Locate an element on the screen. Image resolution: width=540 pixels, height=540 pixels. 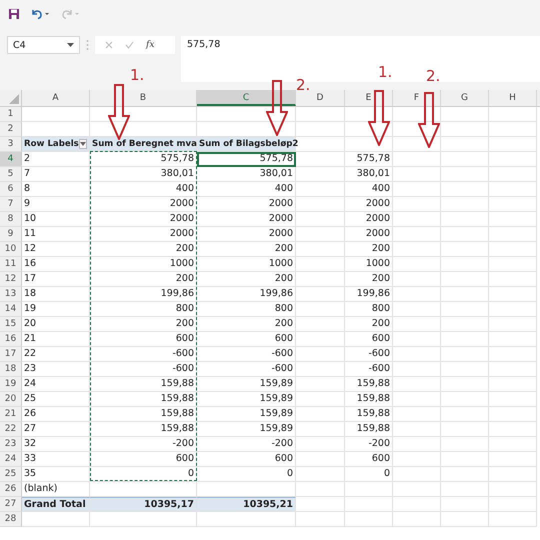
row-header: 5 is located at coordinates (11, 174).